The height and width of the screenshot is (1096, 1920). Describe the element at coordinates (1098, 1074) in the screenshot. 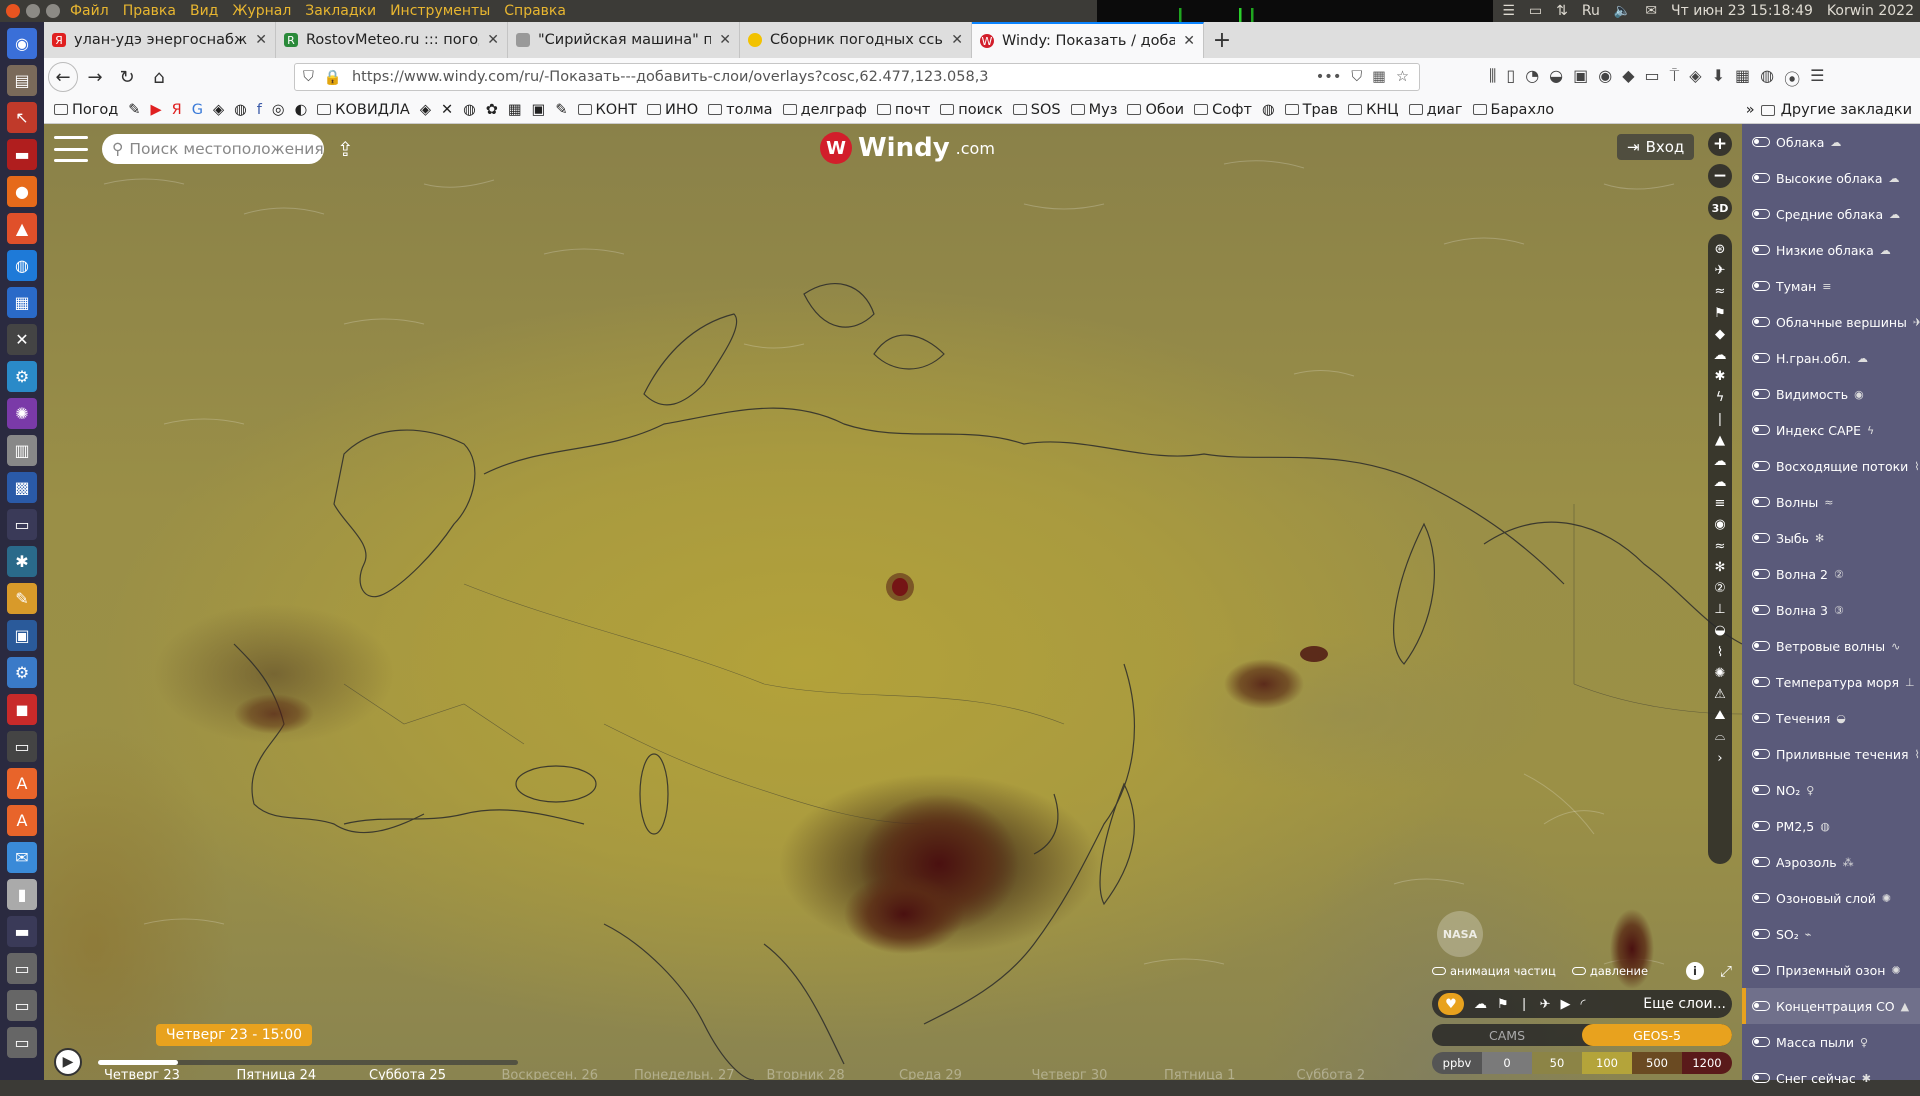

I see `day-label: Четверг 30` at that location.